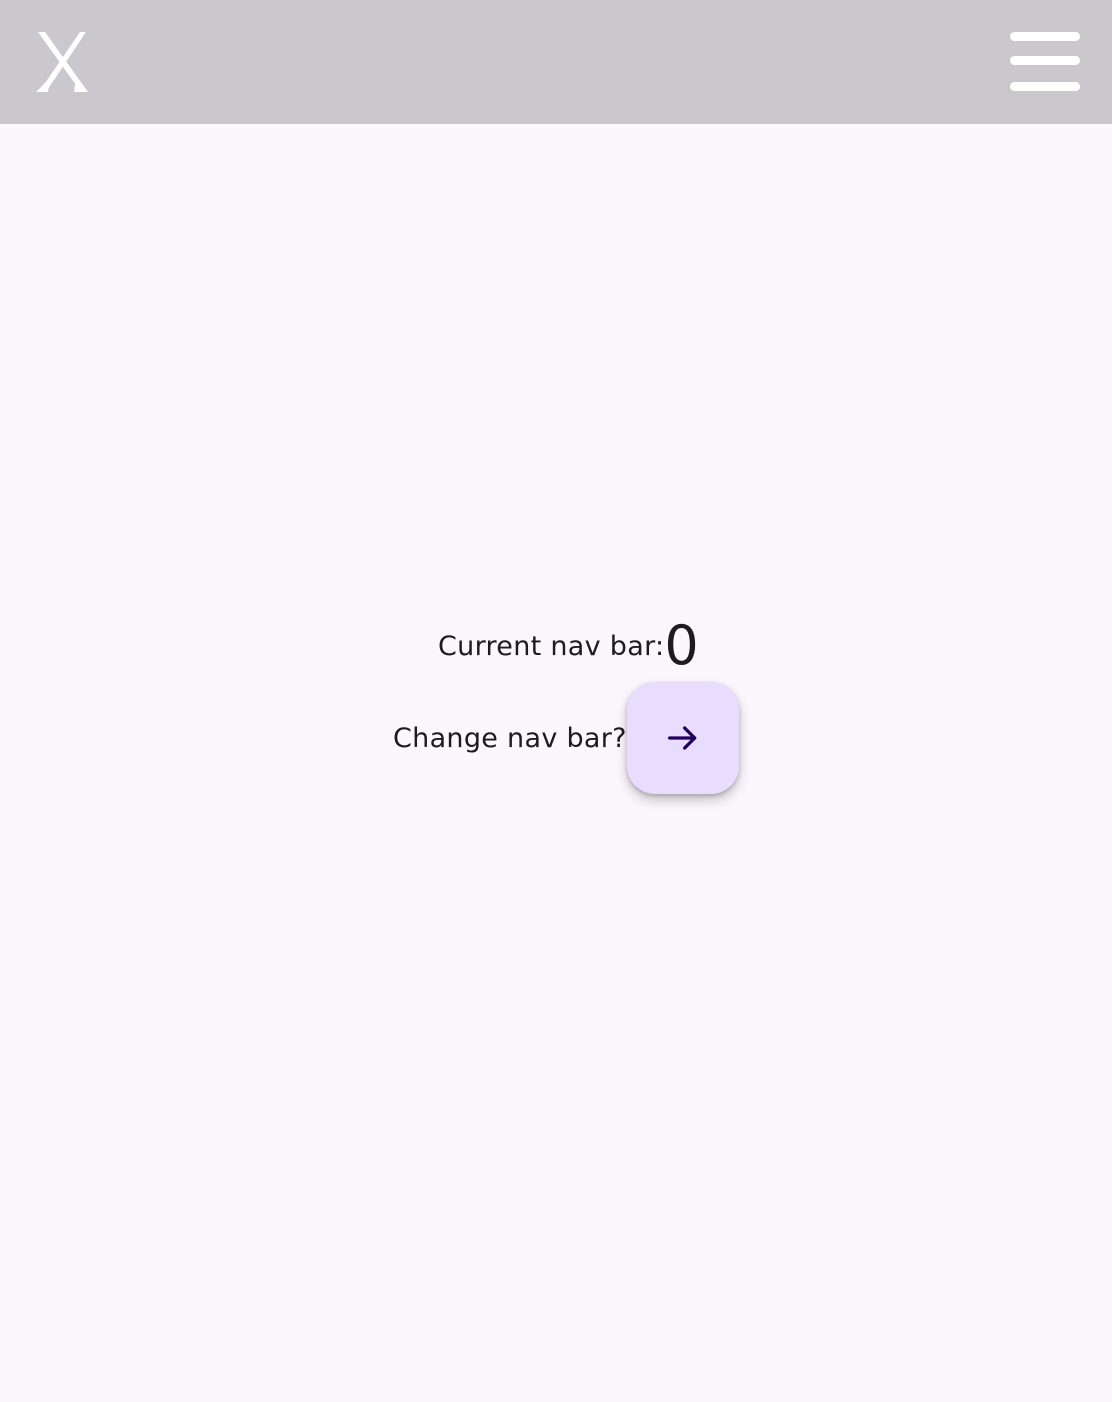 Image resolution: width=1112 pixels, height=1402 pixels. I want to click on change-nav-bar-label: Change nav bar?, so click(510, 738).